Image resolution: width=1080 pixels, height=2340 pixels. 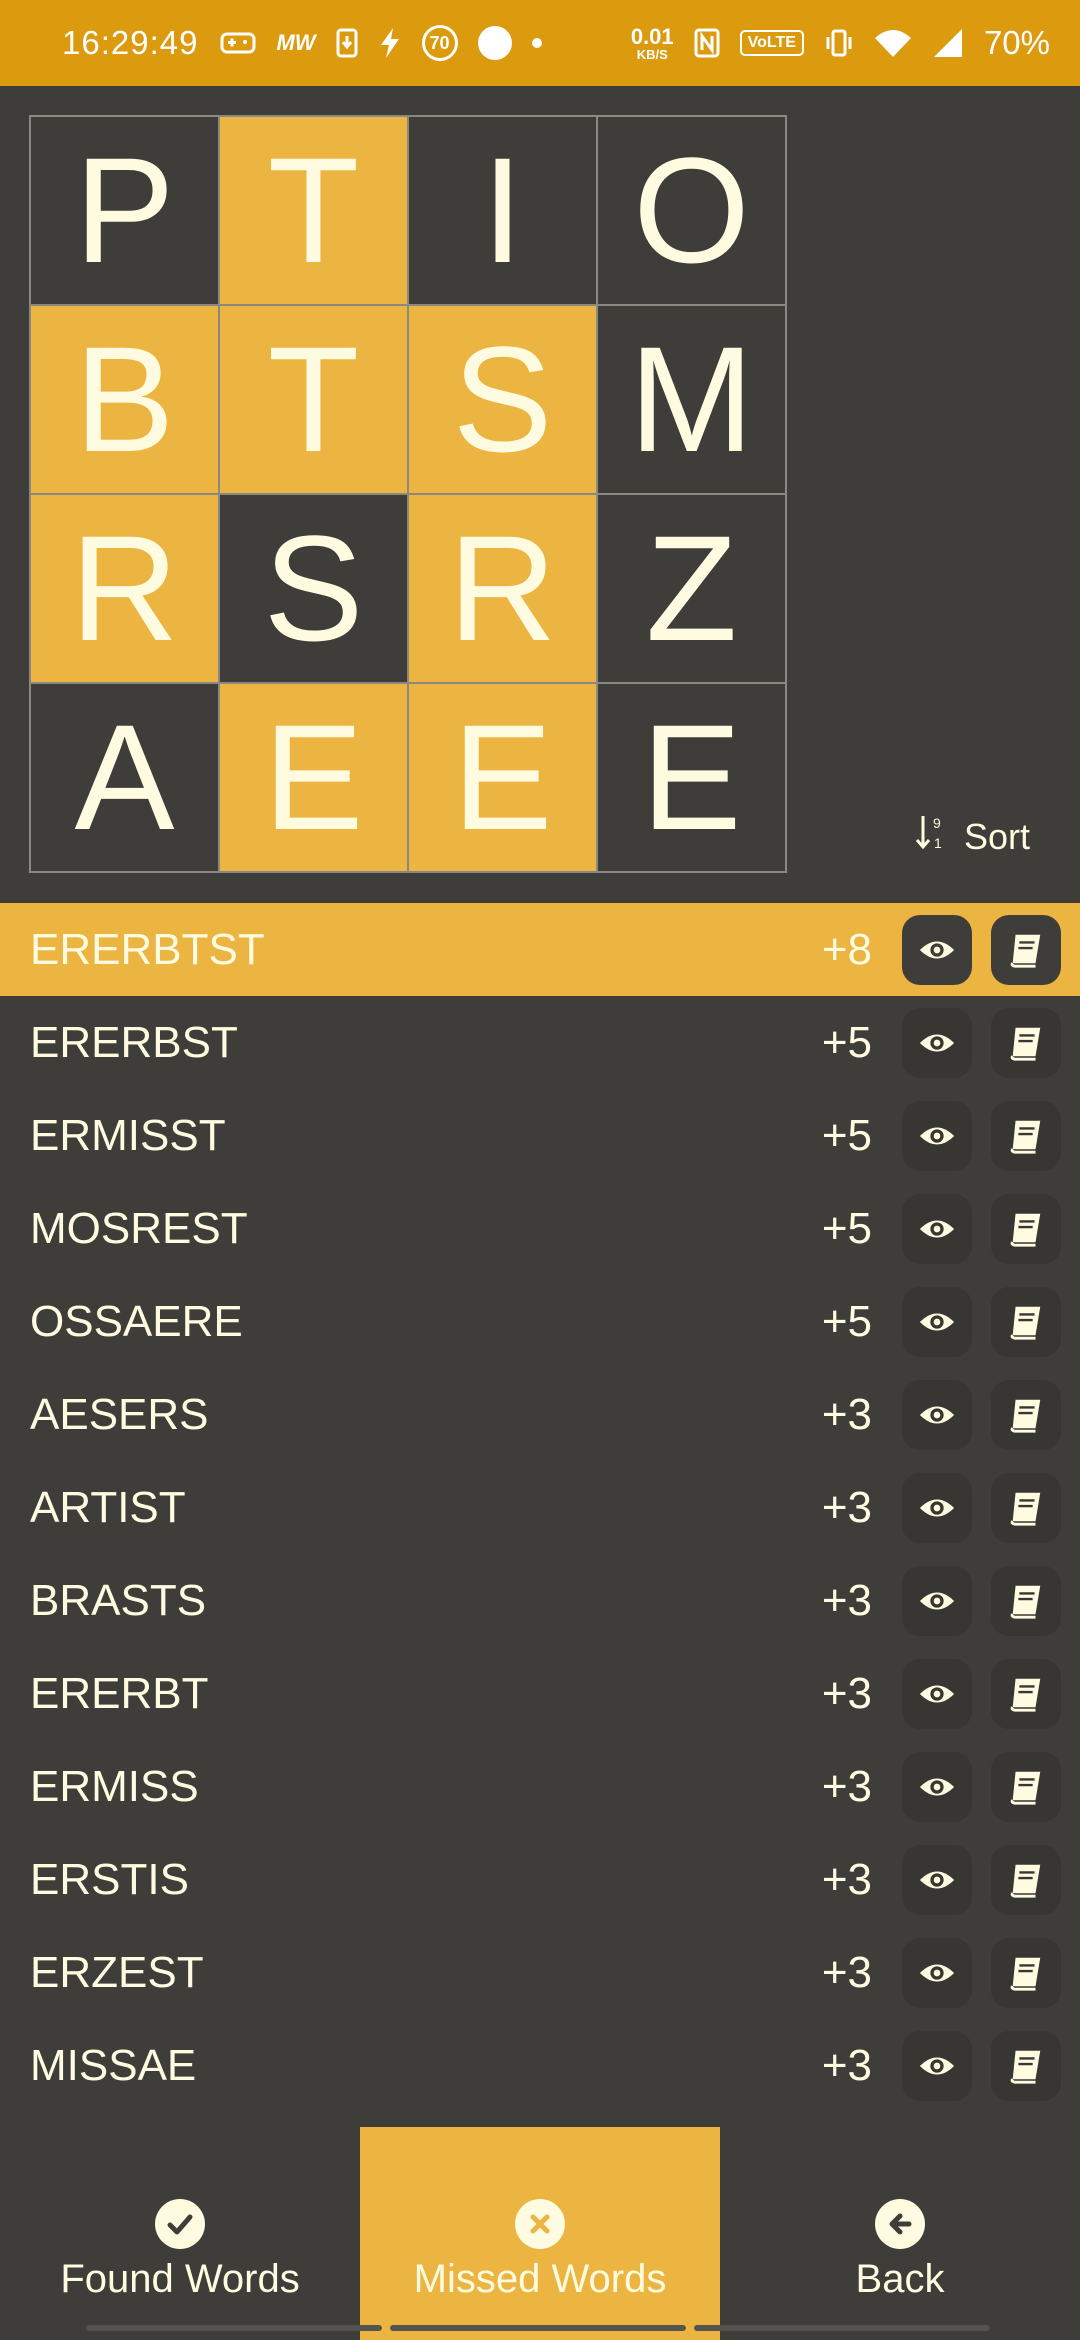 What do you see at coordinates (997, 836) in the screenshot?
I see `sort-label: Sort` at bounding box center [997, 836].